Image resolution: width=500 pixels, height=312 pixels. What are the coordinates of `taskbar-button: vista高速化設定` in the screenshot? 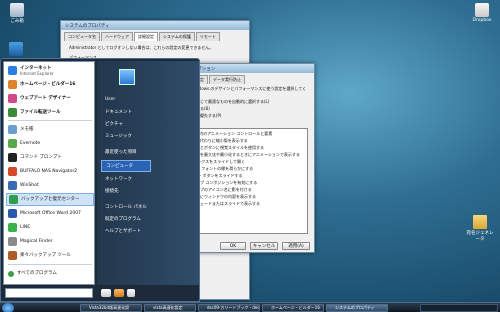 It's located at (170, 308).